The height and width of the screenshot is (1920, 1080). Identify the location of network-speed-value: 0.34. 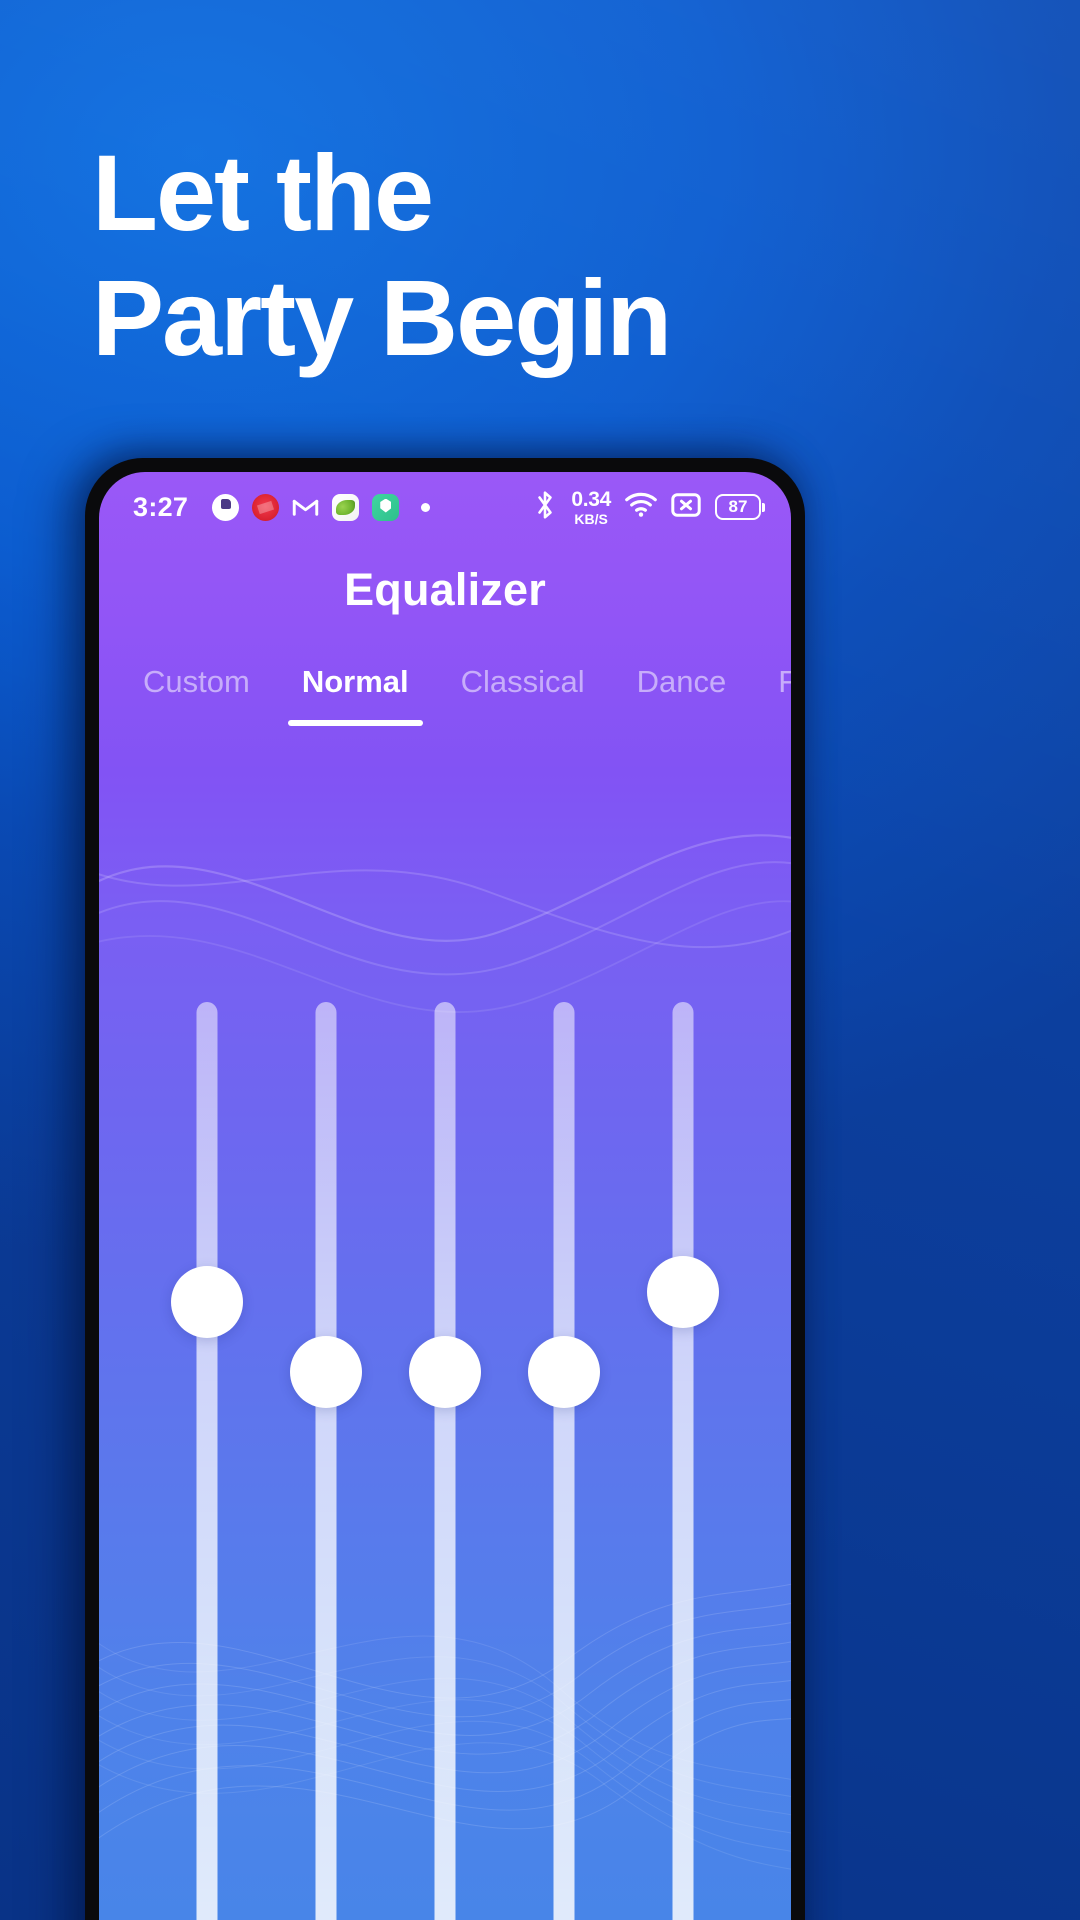
(591, 499).